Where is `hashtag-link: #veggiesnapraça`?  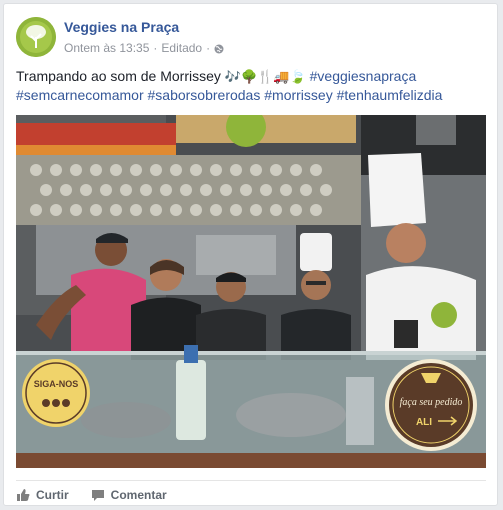
hashtag-link: #veggiesnapraça is located at coordinates (363, 76).